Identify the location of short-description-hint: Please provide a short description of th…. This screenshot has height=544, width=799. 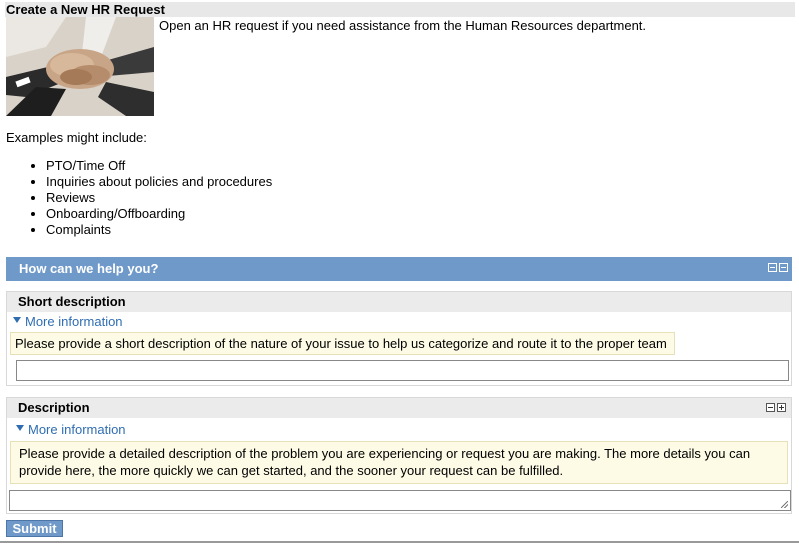
(342, 343).